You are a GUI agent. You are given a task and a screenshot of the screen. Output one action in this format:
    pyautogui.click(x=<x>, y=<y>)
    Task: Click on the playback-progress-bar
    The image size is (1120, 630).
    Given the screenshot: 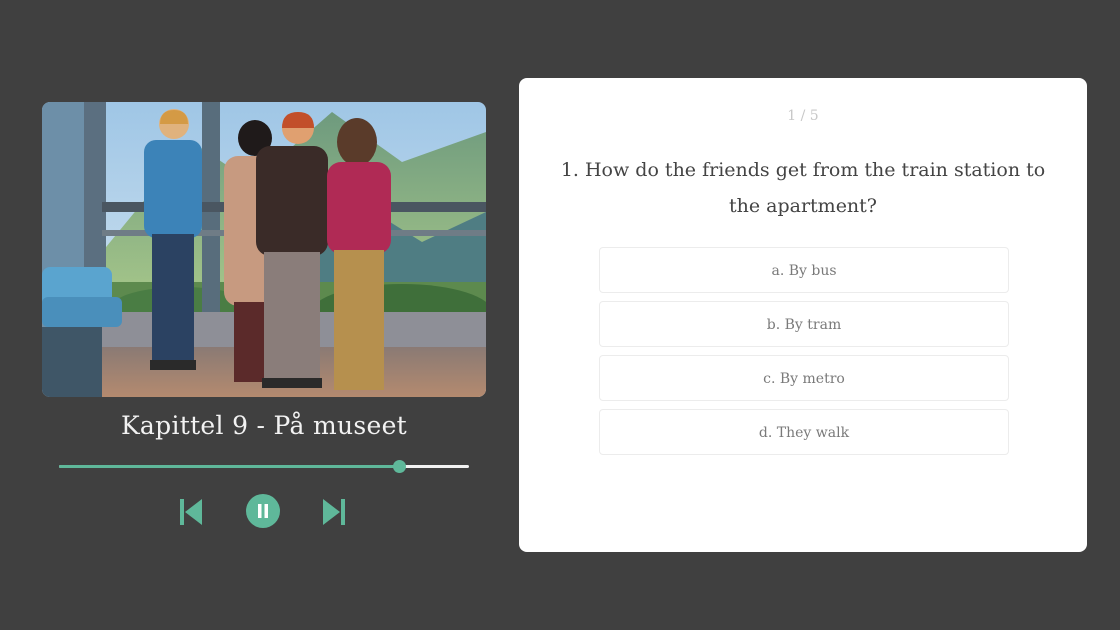 What is the action you would take?
    pyautogui.click(x=264, y=466)
    